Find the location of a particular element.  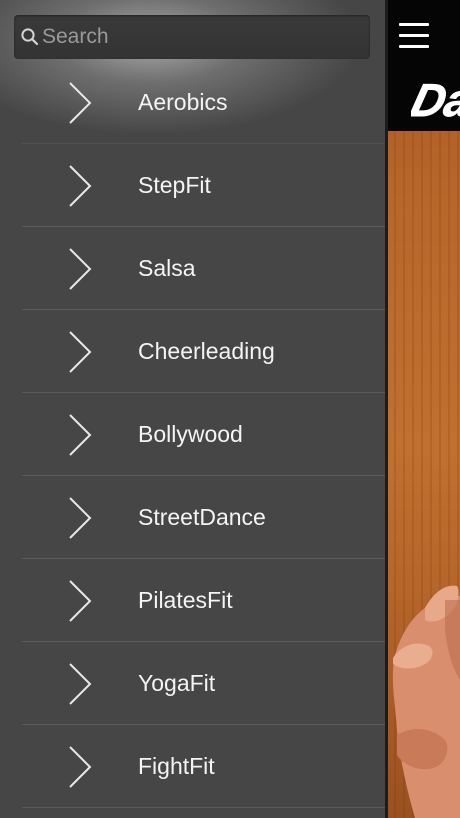

menu-item-label: FightFit is located at coordinates (176, 766).